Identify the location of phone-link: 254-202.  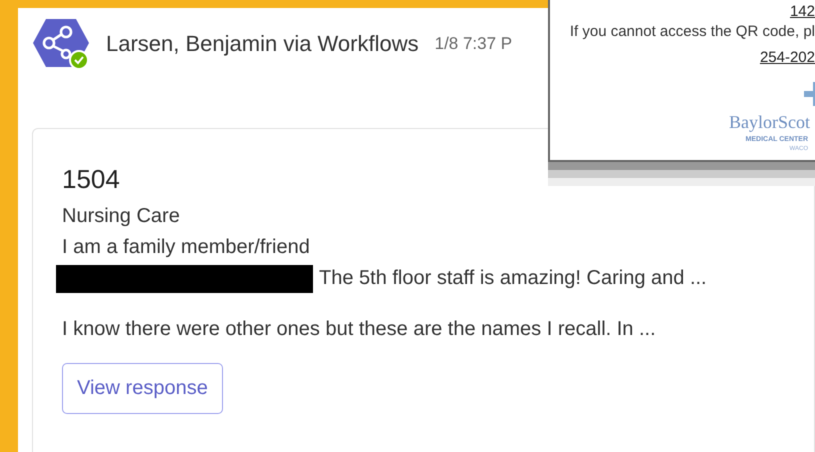
(787, 57).